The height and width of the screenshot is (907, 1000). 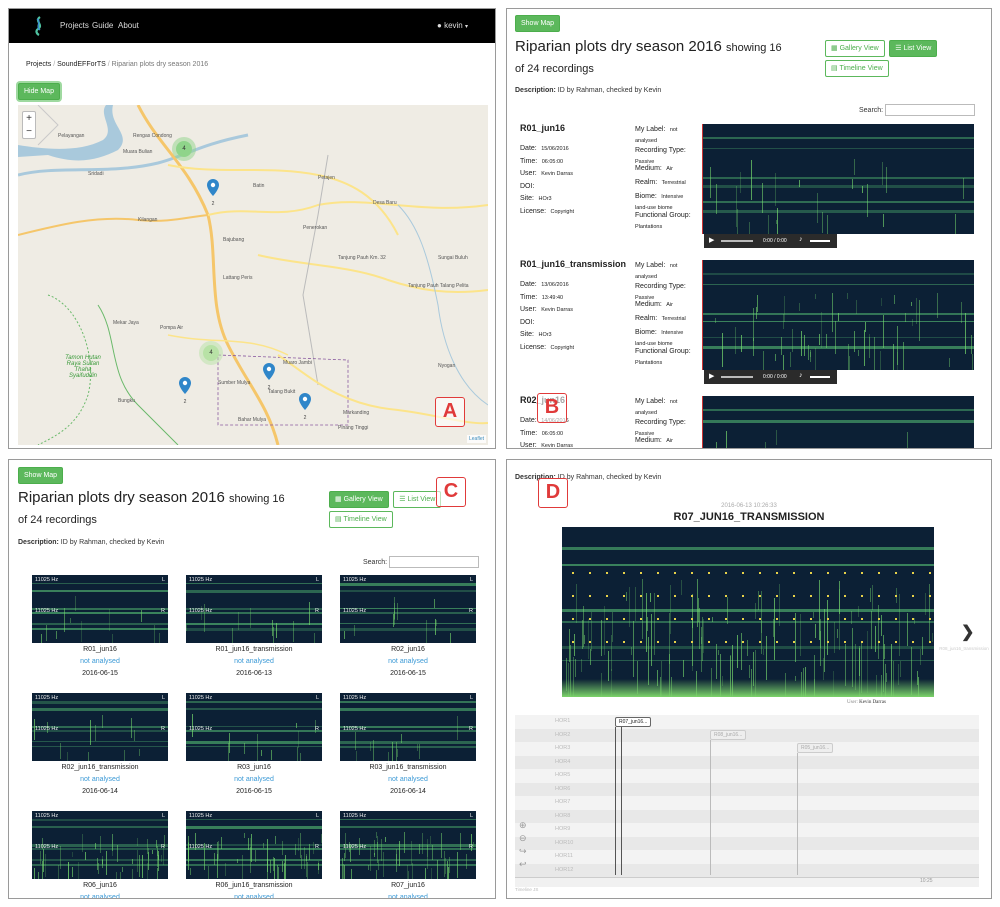 What do you see at coordinates (408, 768) in the screenshot?
I see `gallery-item-name: R03_jun16_transmission` at bounding box center [408, 768].